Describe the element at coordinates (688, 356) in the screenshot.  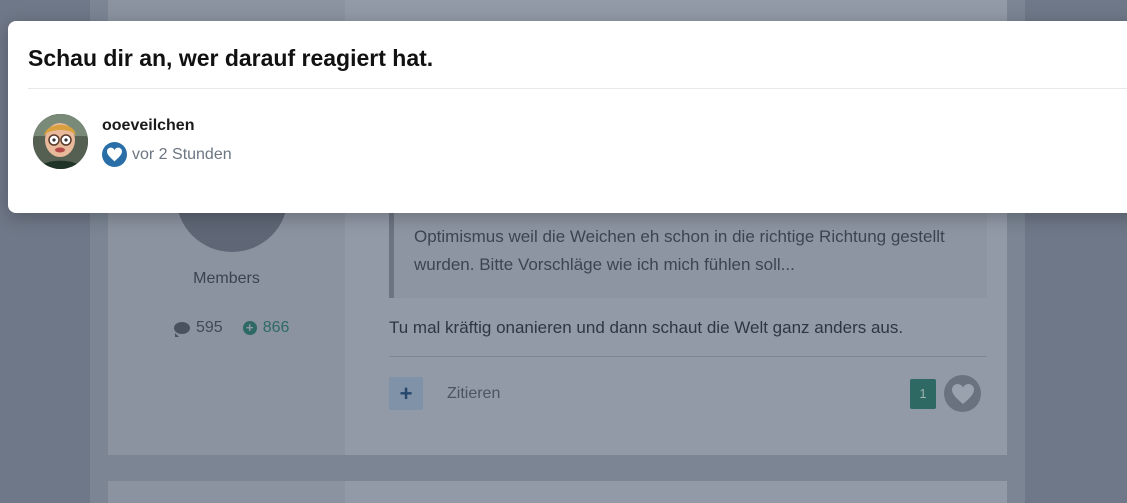
I see `post-divider` at that location.